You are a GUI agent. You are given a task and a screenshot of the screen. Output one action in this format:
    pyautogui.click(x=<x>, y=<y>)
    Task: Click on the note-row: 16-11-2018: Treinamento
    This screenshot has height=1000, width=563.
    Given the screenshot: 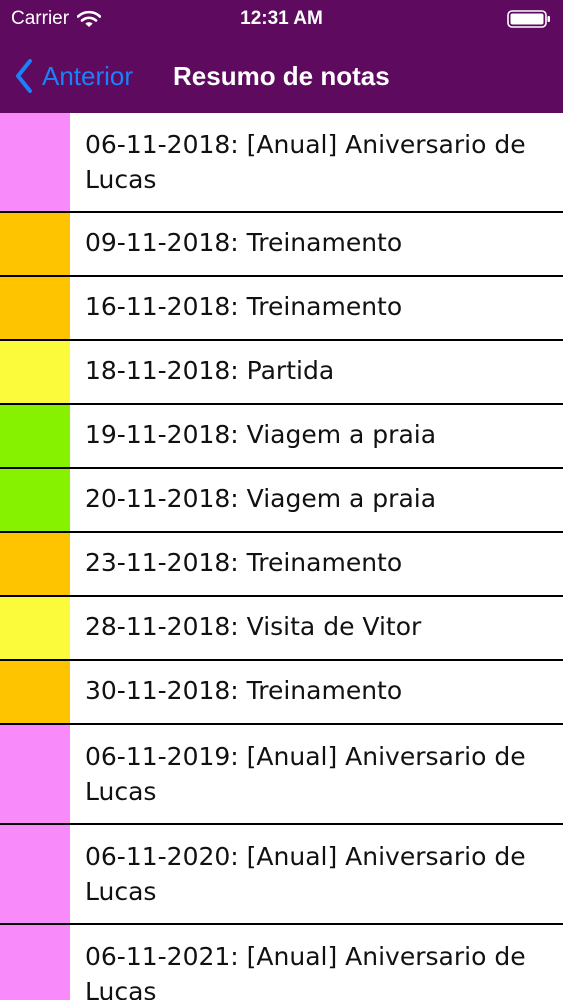 What is the action you would take?
    pyautogui.click(x=281, y=309)
    